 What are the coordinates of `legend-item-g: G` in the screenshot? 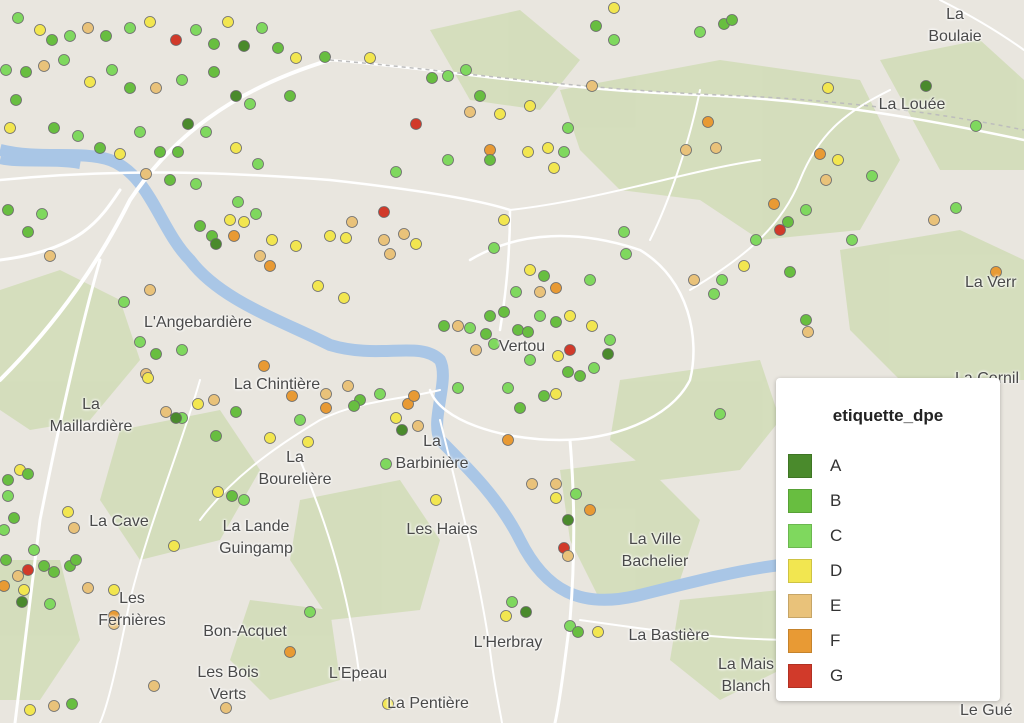 It's located at (815, 676).